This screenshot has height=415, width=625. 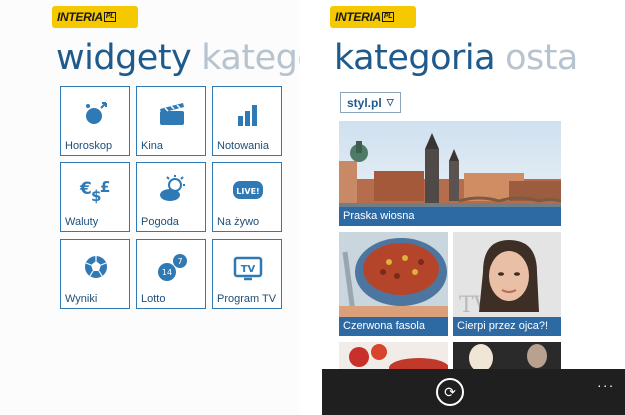 I want to click on tile-label: Wyniki, so click(x=81, y=299).